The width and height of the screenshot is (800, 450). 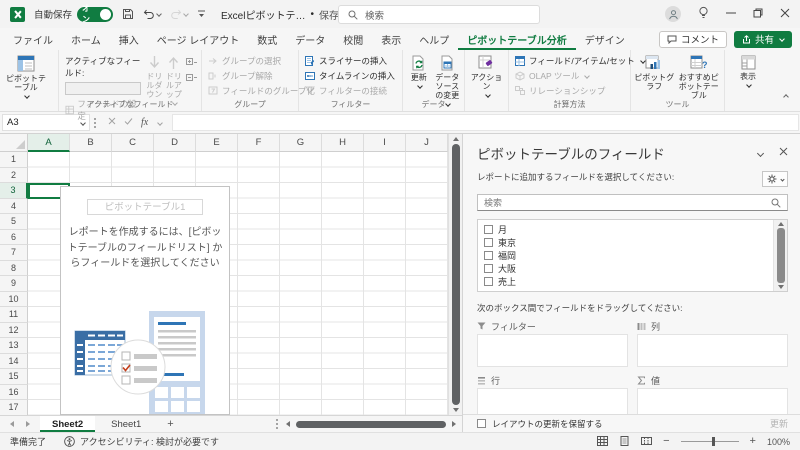 I want to click on scroll-up-arrow, so click(x=455, y=139).